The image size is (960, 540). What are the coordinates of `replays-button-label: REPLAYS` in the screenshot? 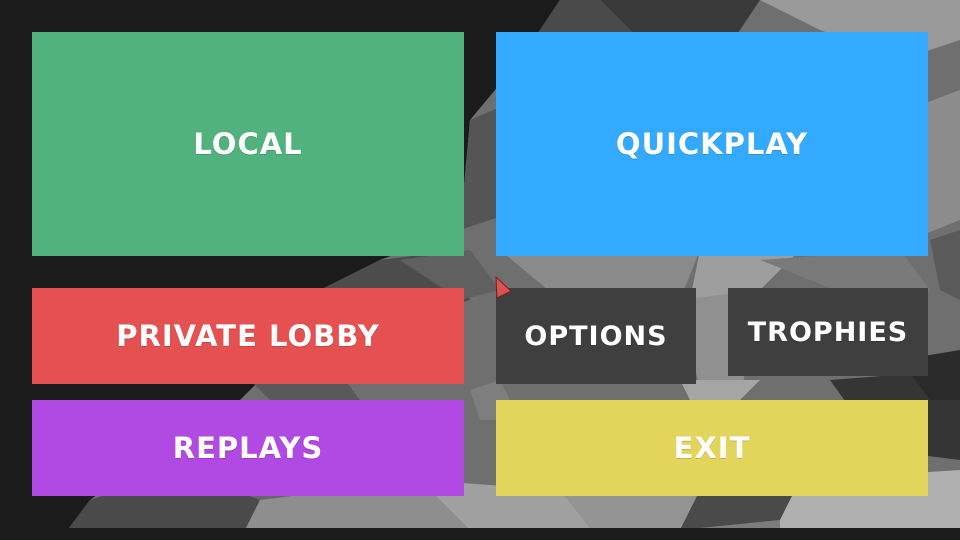 It's located at (248, 448).